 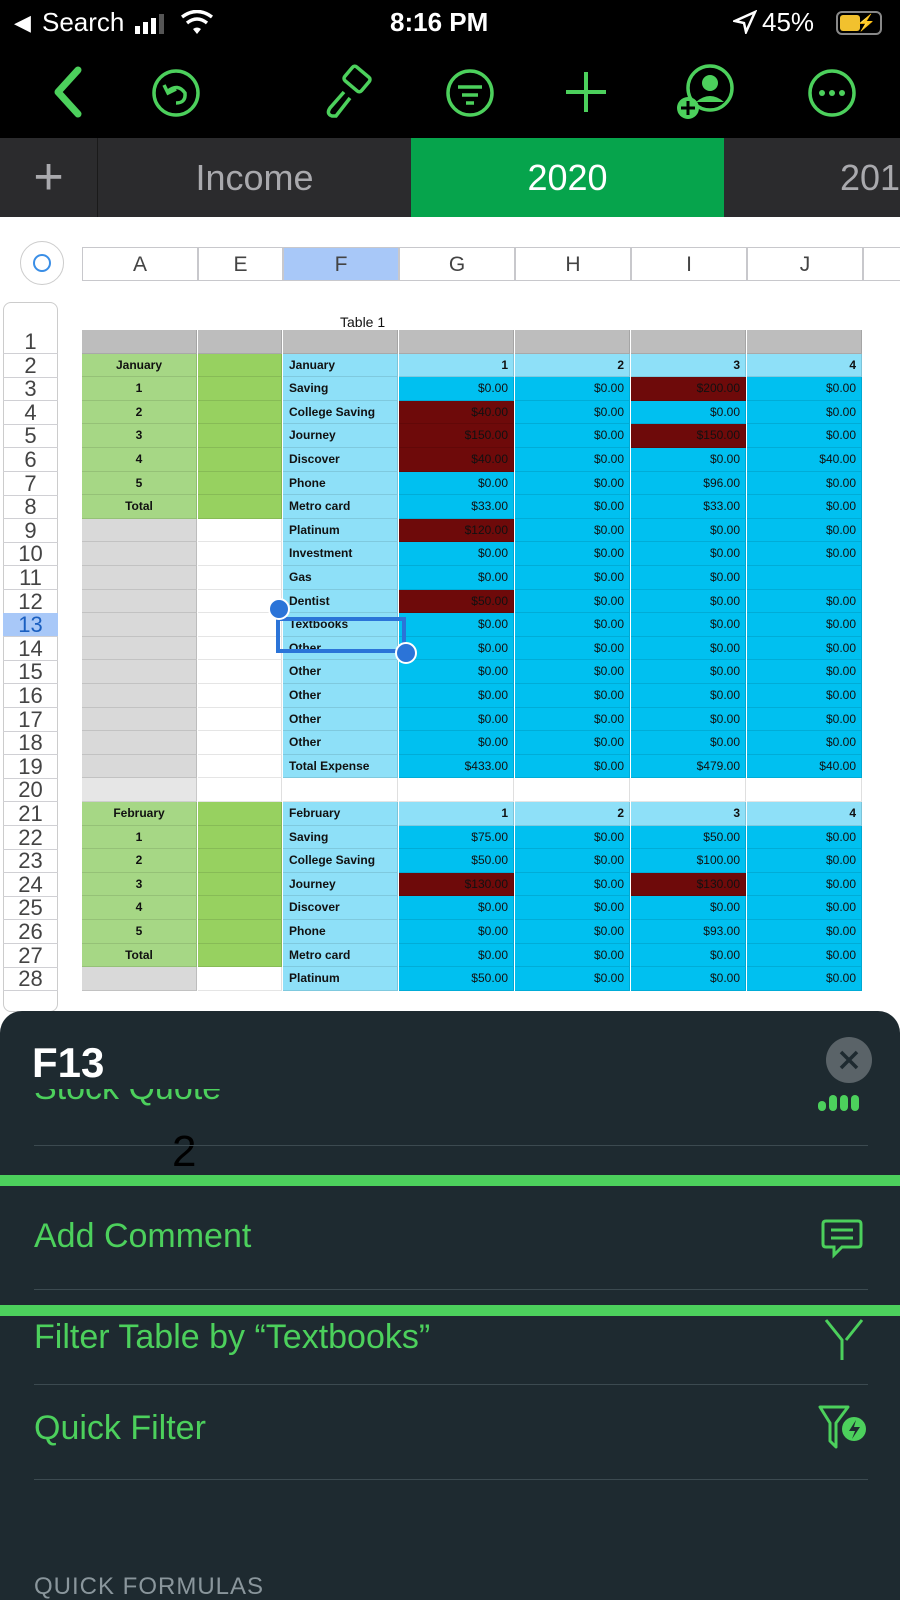 What do you see at coordinates (572, 766) in the screenshot?
I see `cell-h-19: $0.00` at bounding box center [572, 766].